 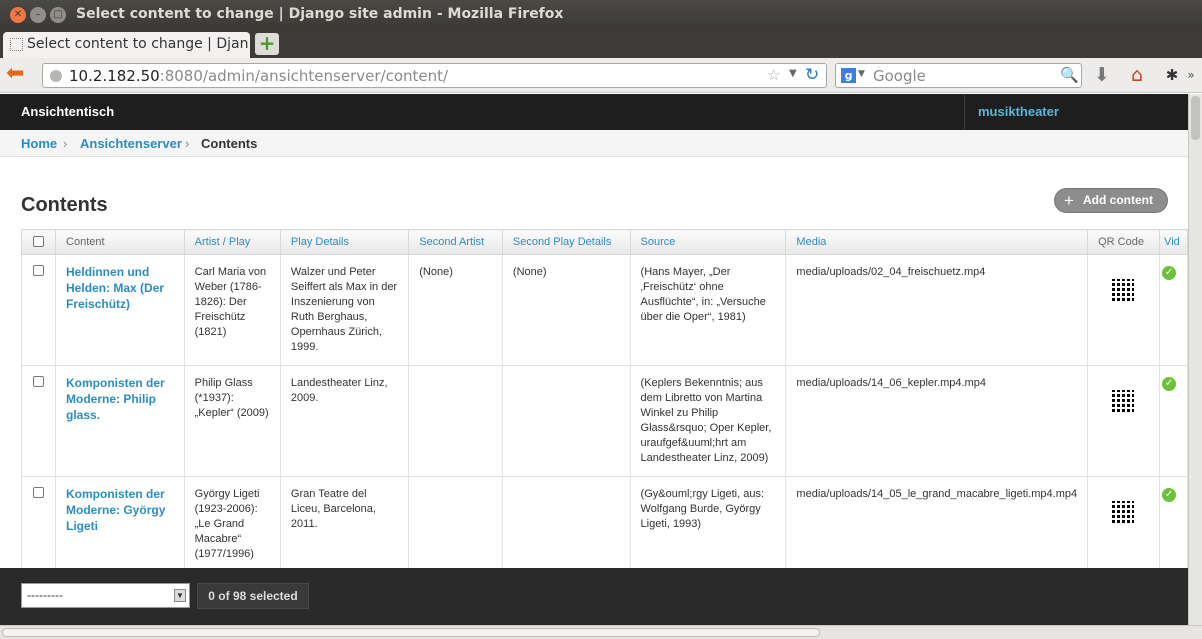 What do you see at coordinates (67, 111) in the screenshot?
I see `site-brand: Ansichtentisch` at bounding box center [67, 111].